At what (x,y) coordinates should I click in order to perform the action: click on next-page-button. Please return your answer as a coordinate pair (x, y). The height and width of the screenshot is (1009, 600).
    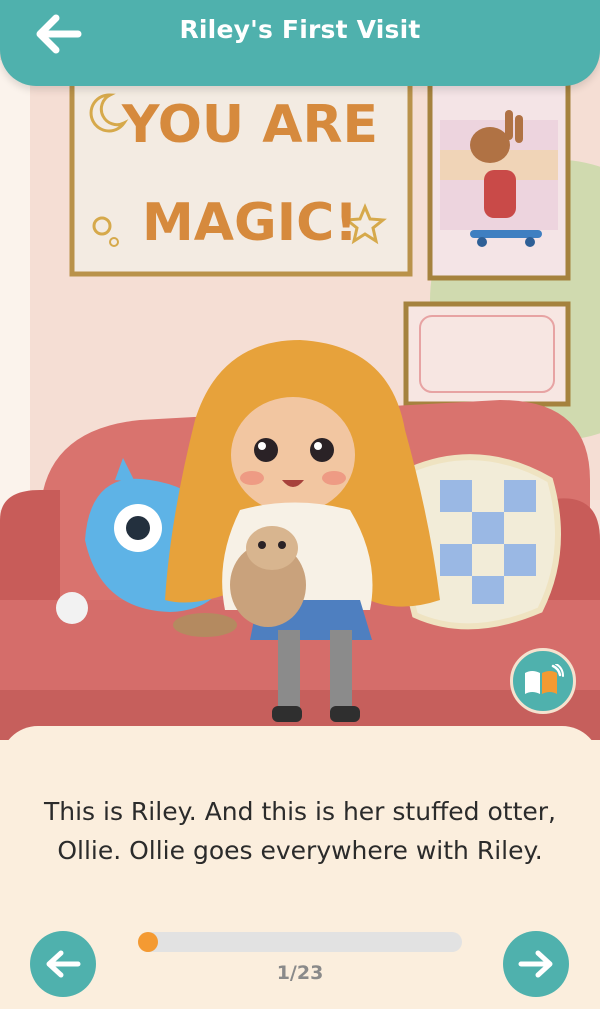
    Looking at the image, I should click on (536, 964).